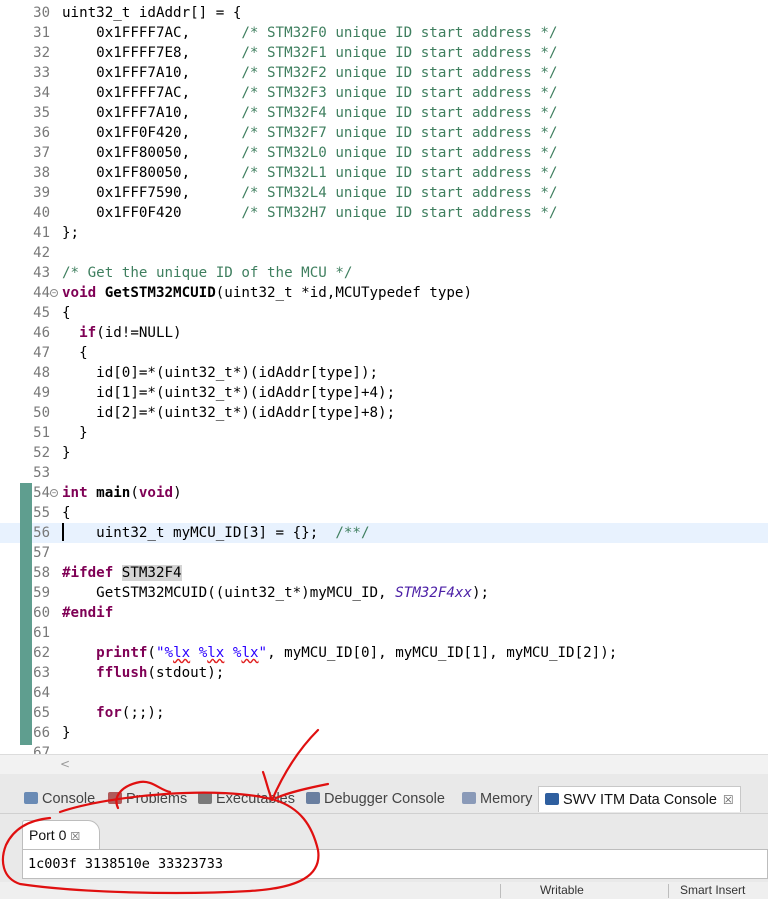 This screenshot has width=768, height=899. I want to click on code-line: 55{, so click(384, 513).